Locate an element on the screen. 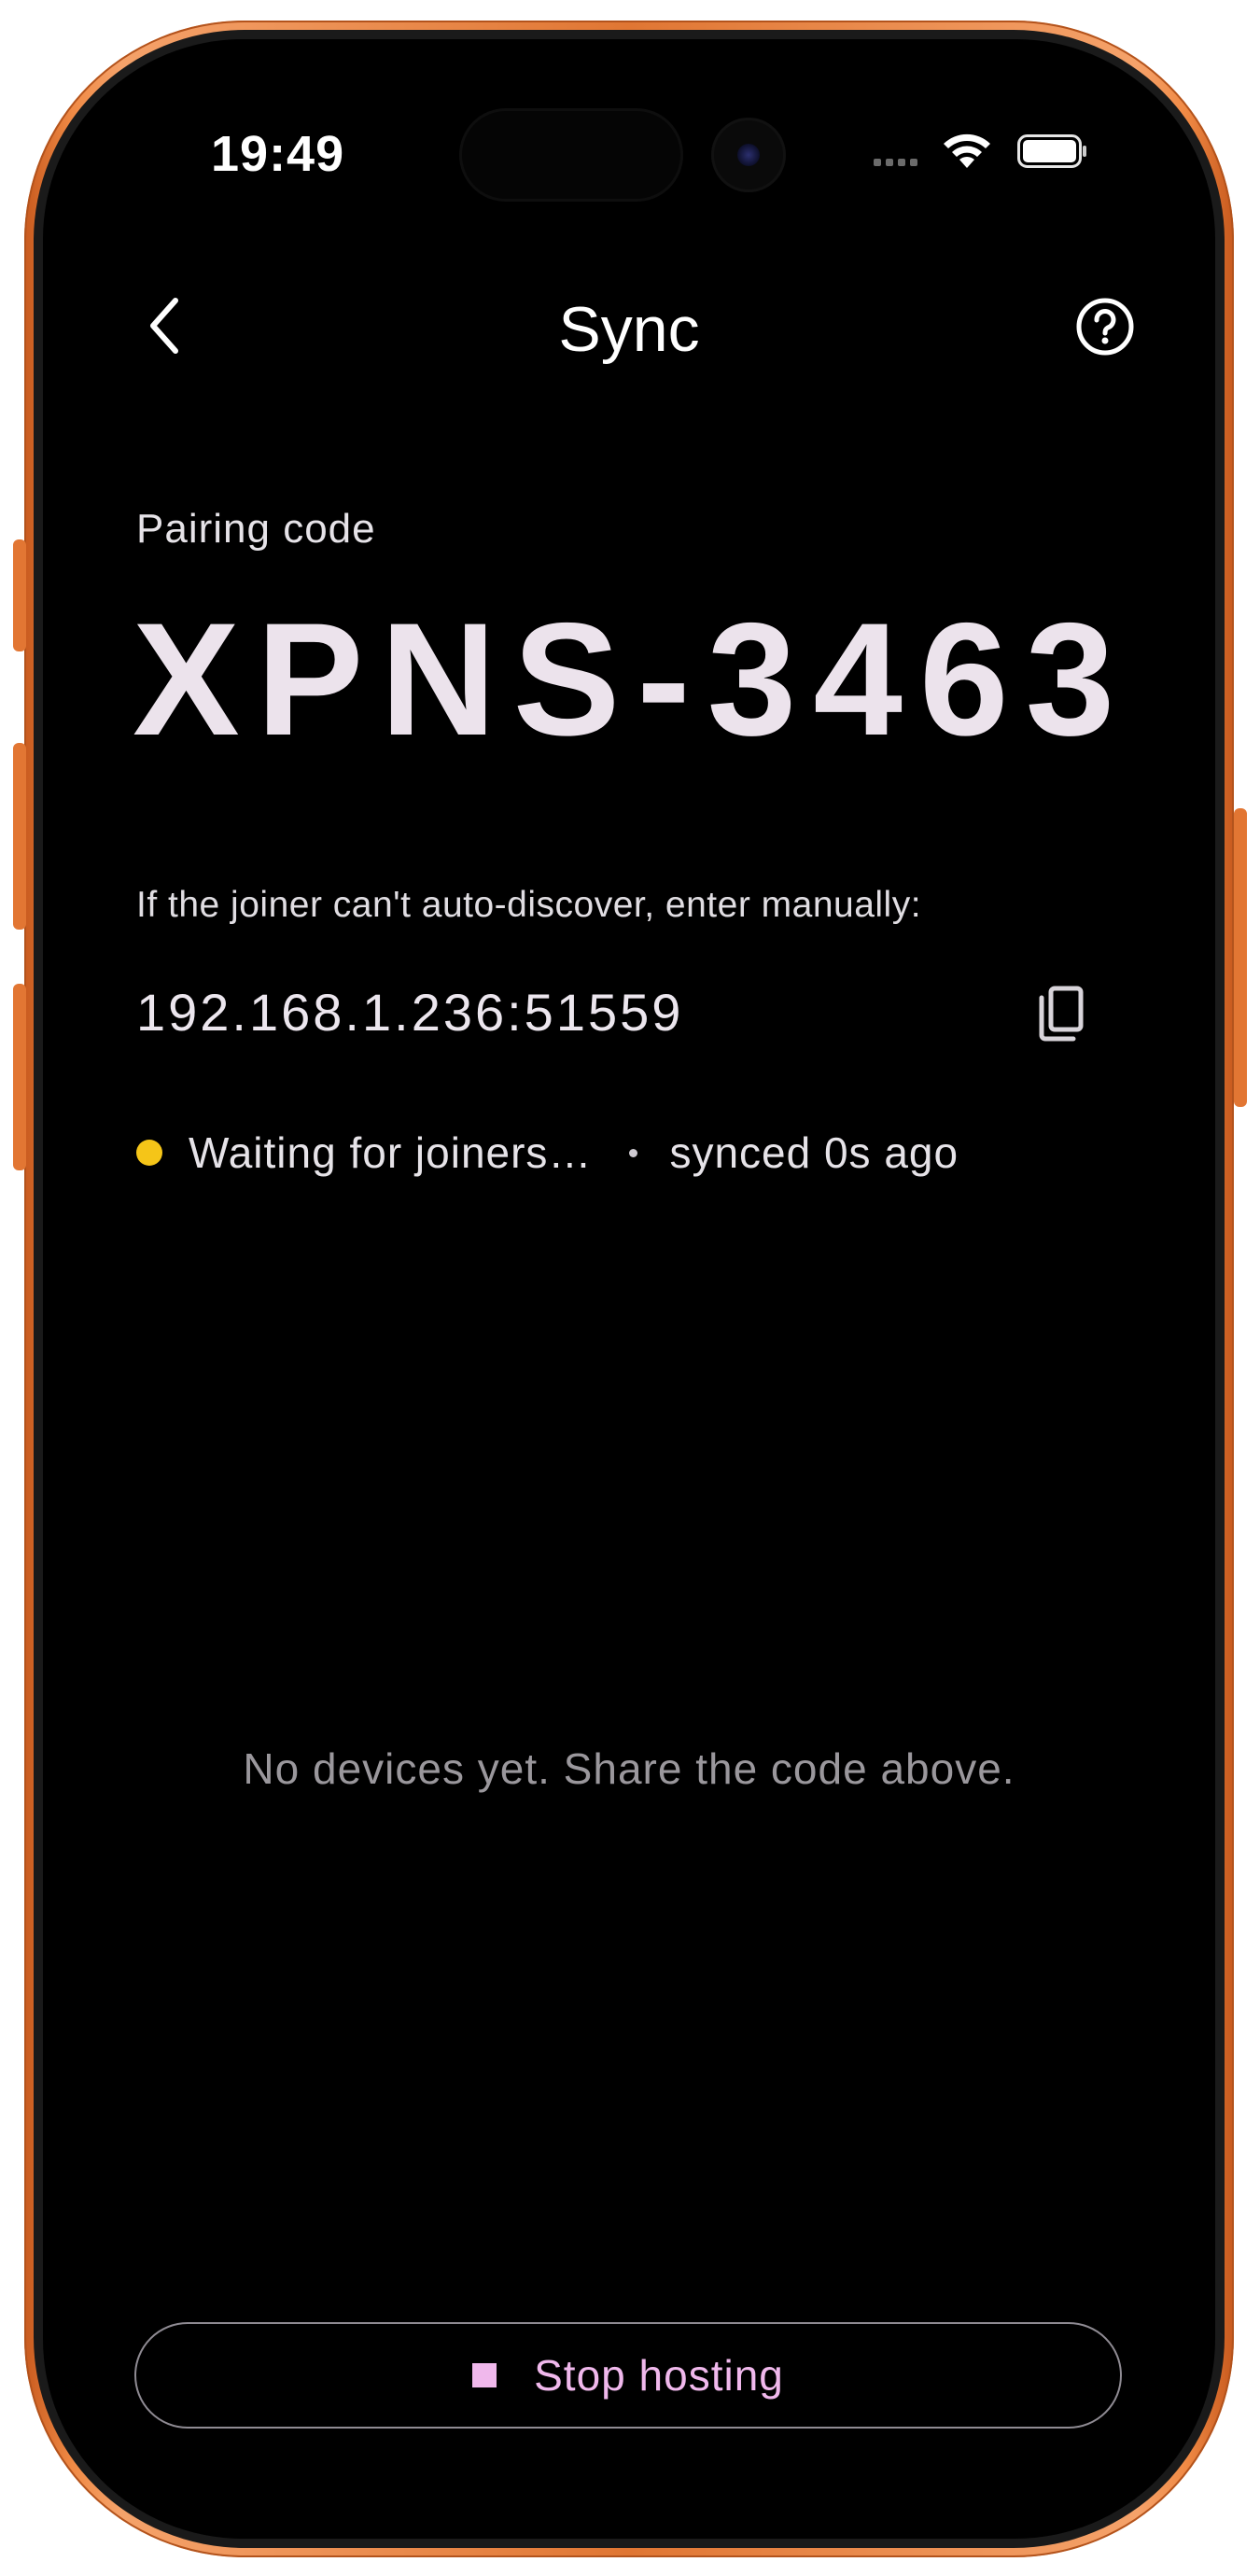 The width and height of the screenshot is (1260, 2576). help-button is located at coordinates (1105, 326).